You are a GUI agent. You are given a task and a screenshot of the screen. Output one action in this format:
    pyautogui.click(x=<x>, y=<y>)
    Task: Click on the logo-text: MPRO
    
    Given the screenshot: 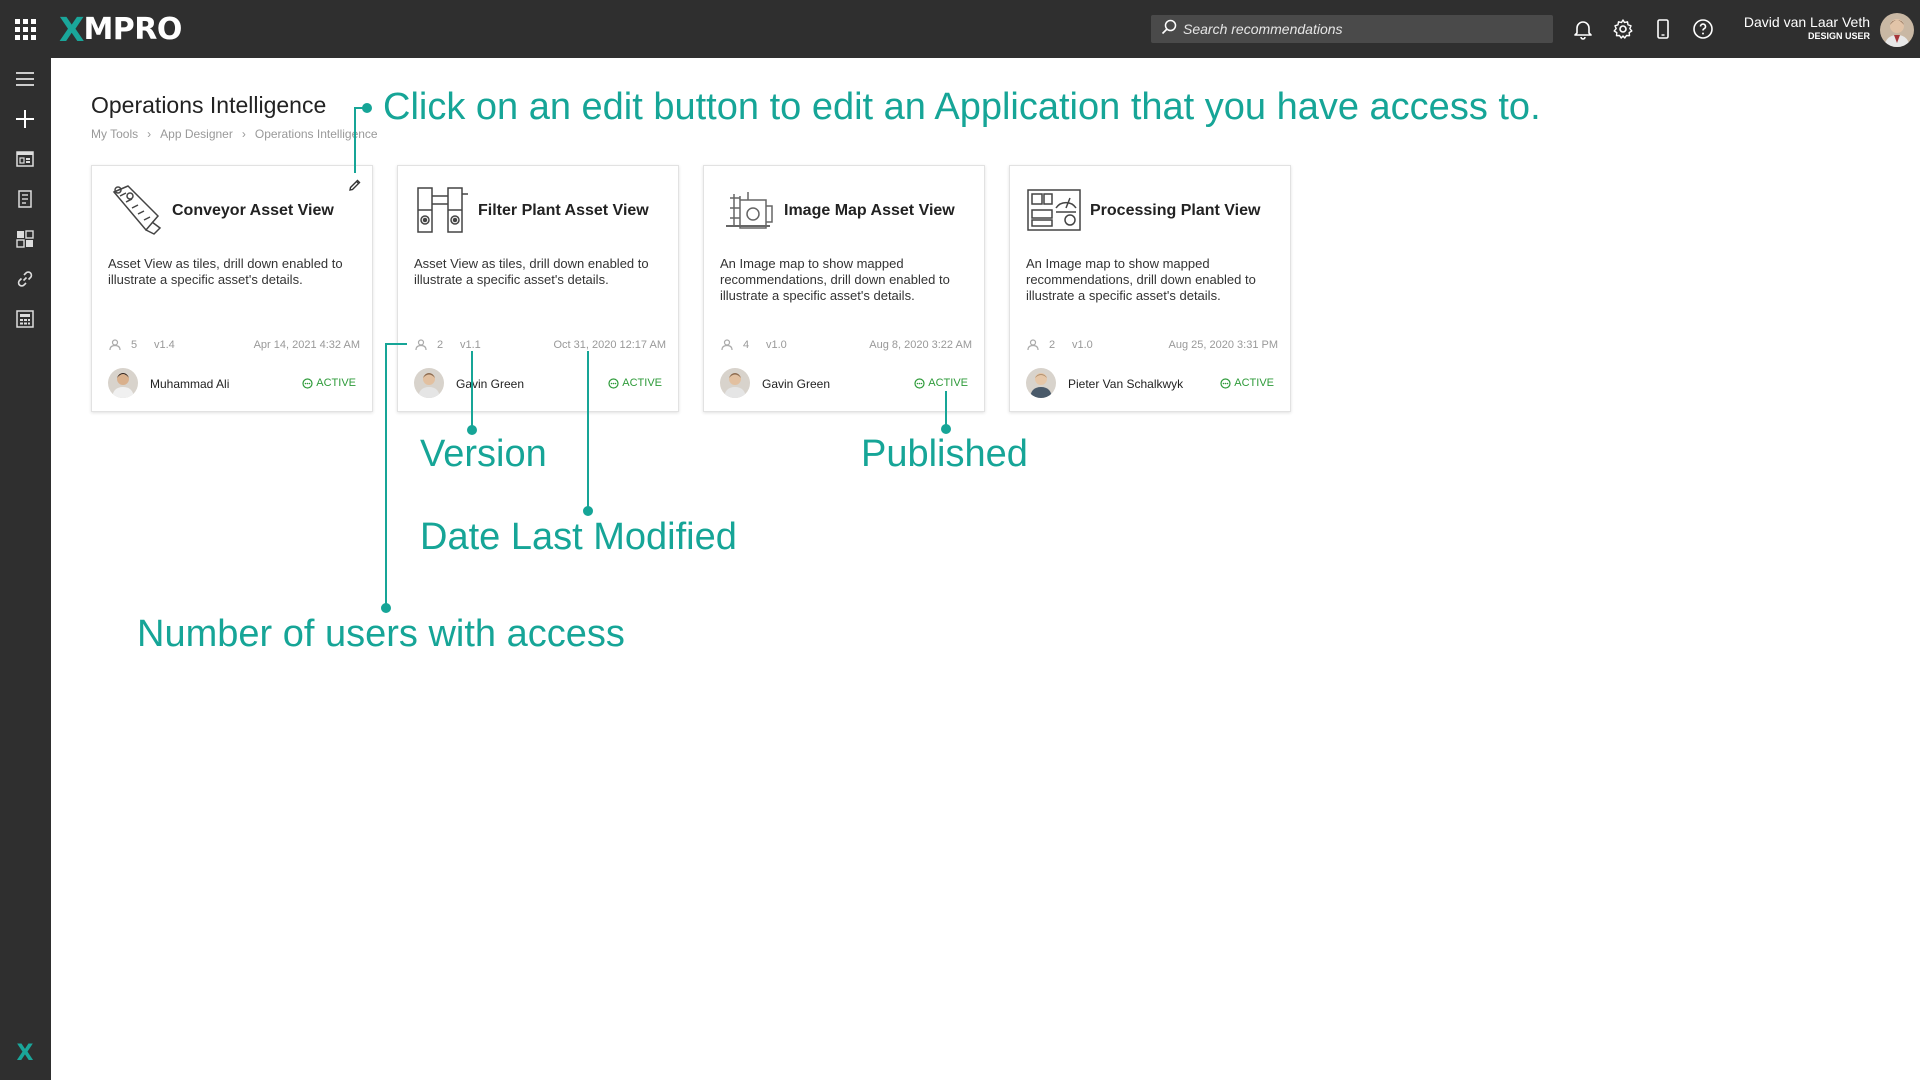 What is the action you would take?
    pyautogui.click(x=132, y=29)
    